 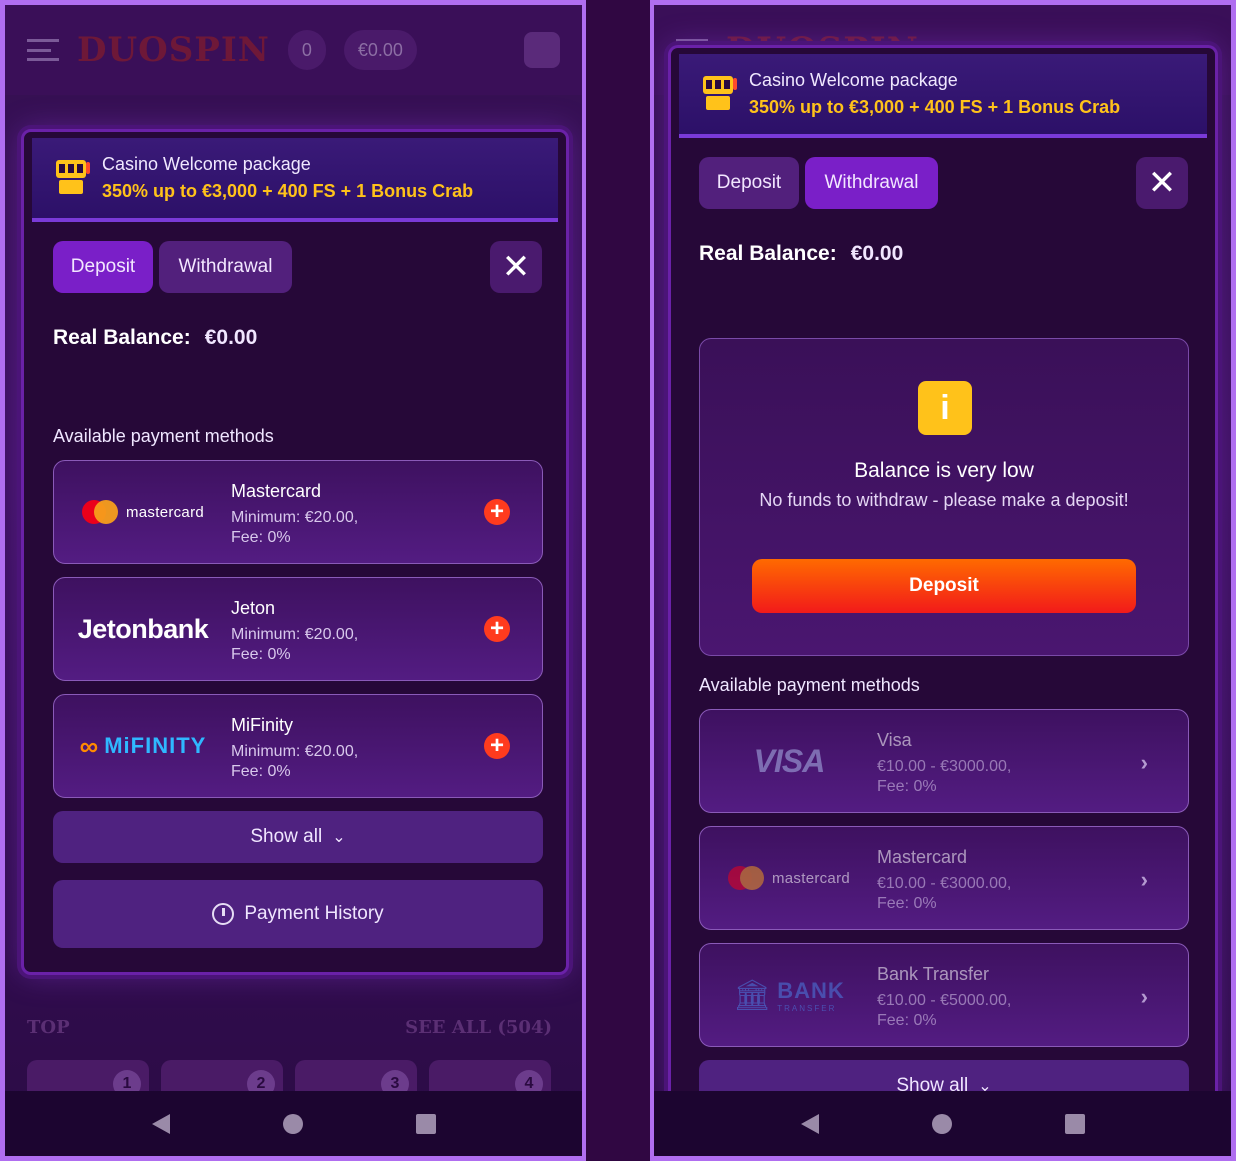 I want to click on deposit-button: Deposit, so click(x=944, y=586).